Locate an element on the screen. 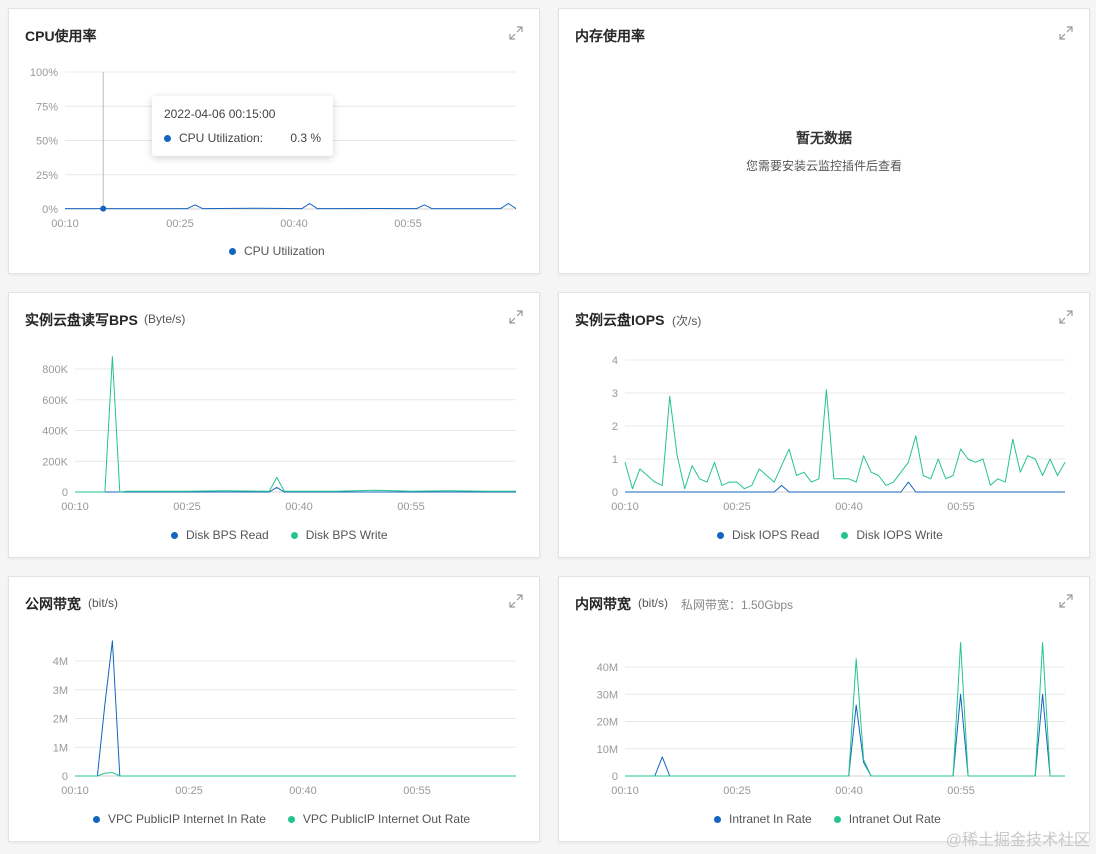 Image resolution: width=1096 pixels, height=854 pixels. legend-label: Disk BPS Read is located at coordinates (227, 535).